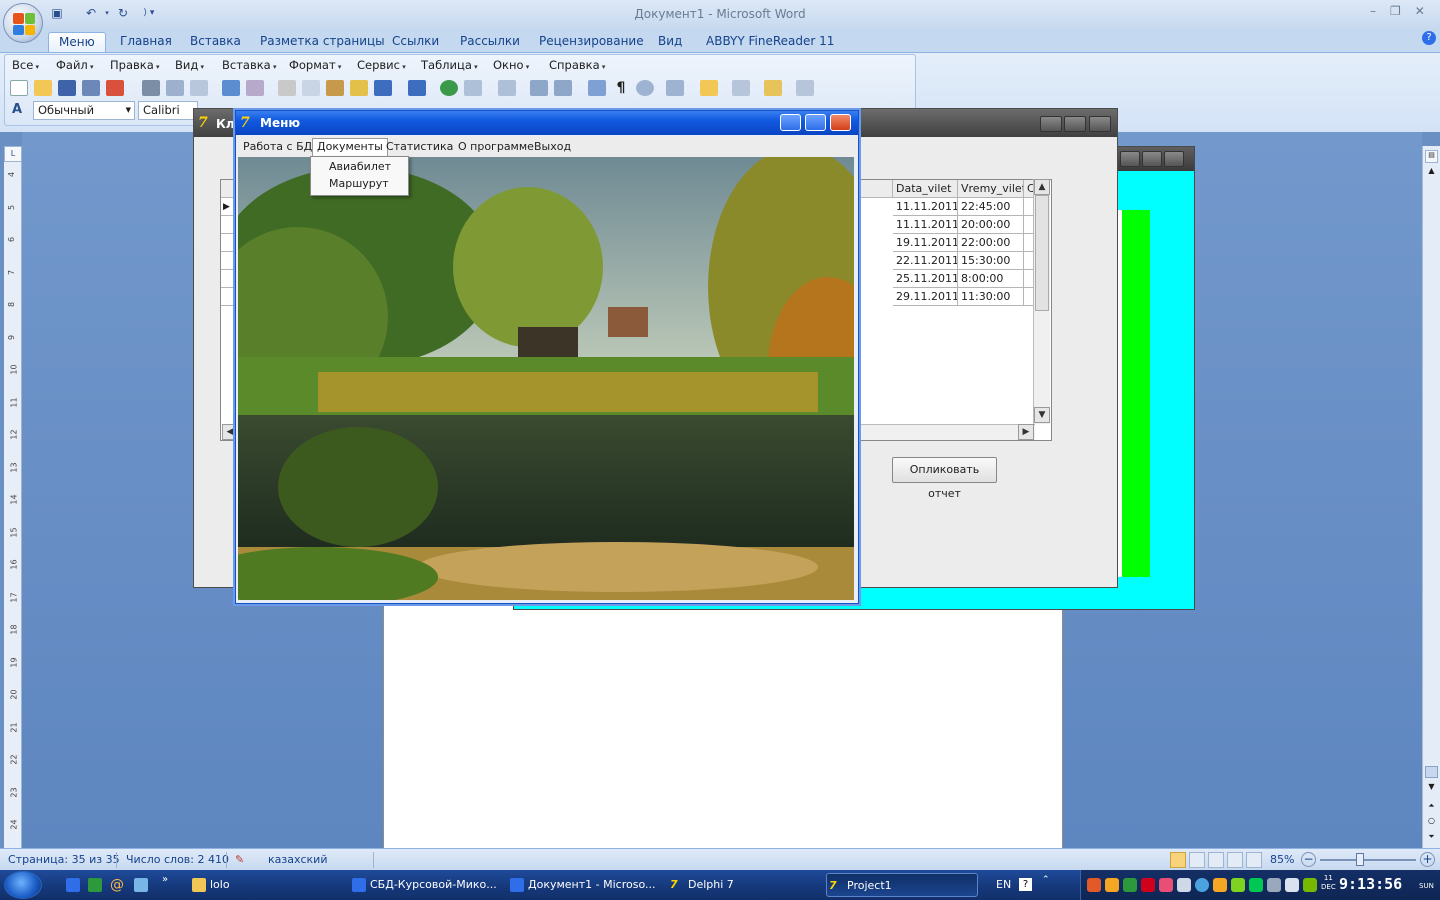 This screenshot has width=1440, height=900. I want to click on table-cell: 29.11.2011, so click(925, 297).